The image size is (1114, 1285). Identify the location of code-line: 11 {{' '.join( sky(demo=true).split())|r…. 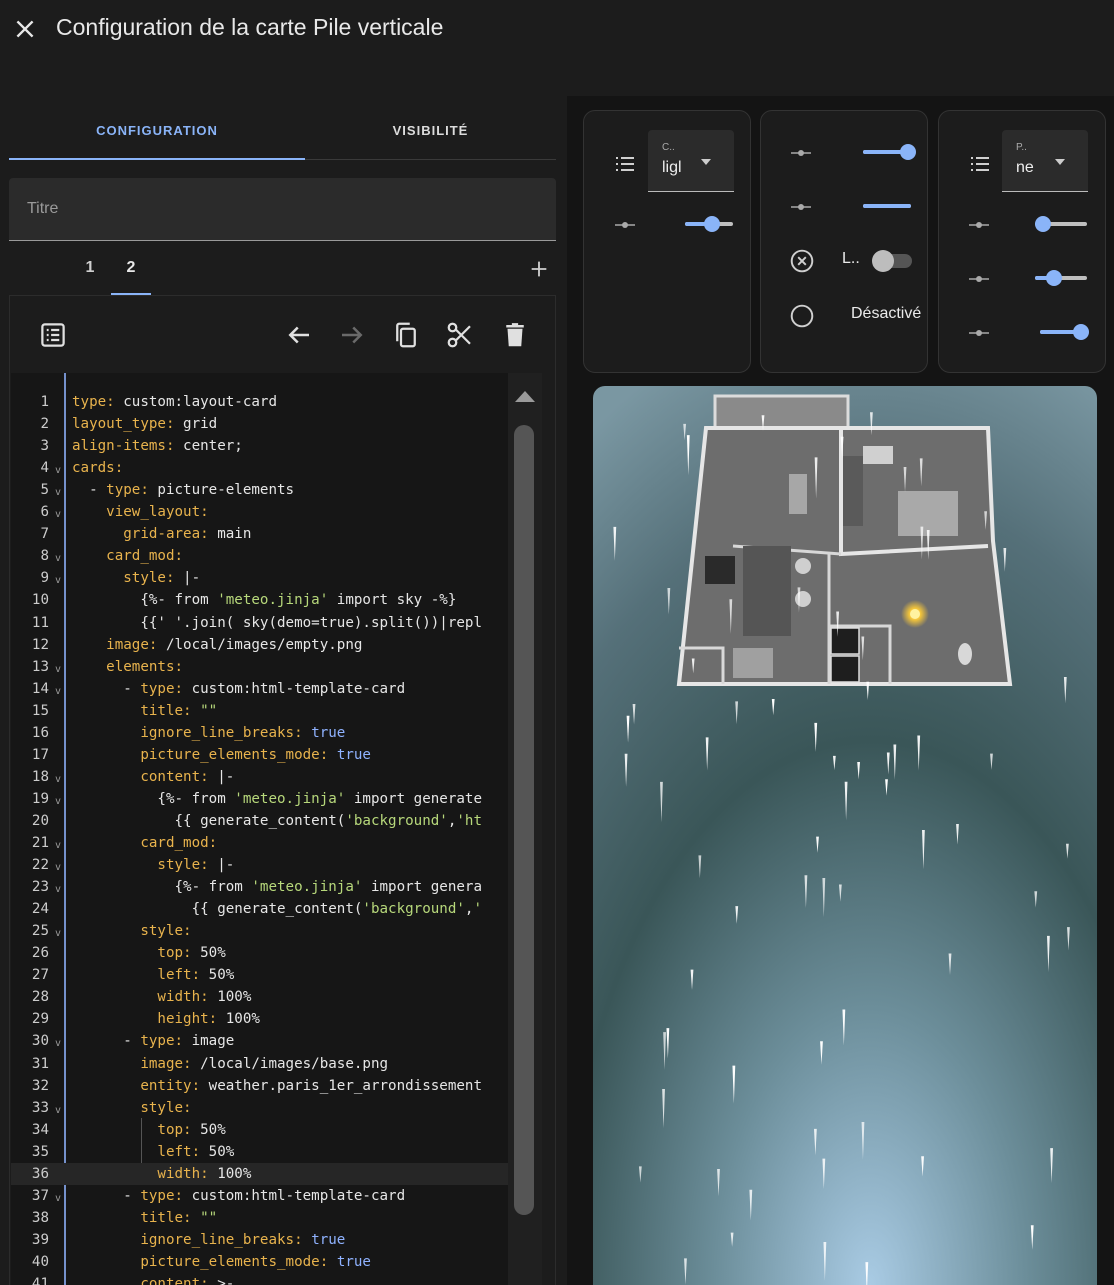
(276, 623).